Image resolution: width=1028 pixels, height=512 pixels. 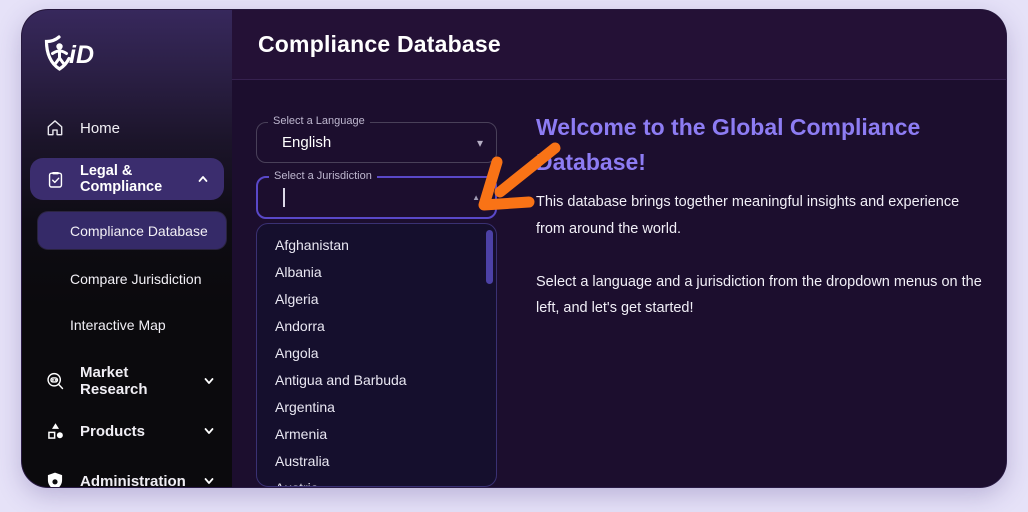 What do you see at coordinates (376, 244) in the screenshot?
I see `list-item: Afghanistan` at bounding box center [376, 244].